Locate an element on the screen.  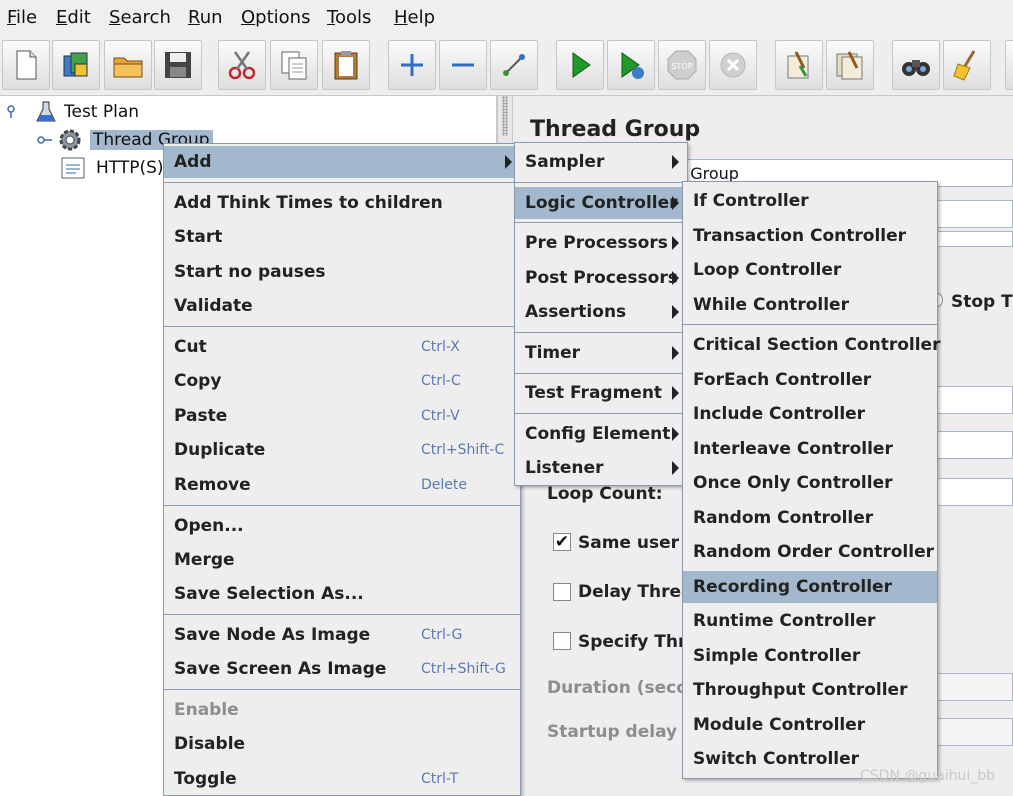
menu-item-add-label: Add is located at coordinates (193, 162).